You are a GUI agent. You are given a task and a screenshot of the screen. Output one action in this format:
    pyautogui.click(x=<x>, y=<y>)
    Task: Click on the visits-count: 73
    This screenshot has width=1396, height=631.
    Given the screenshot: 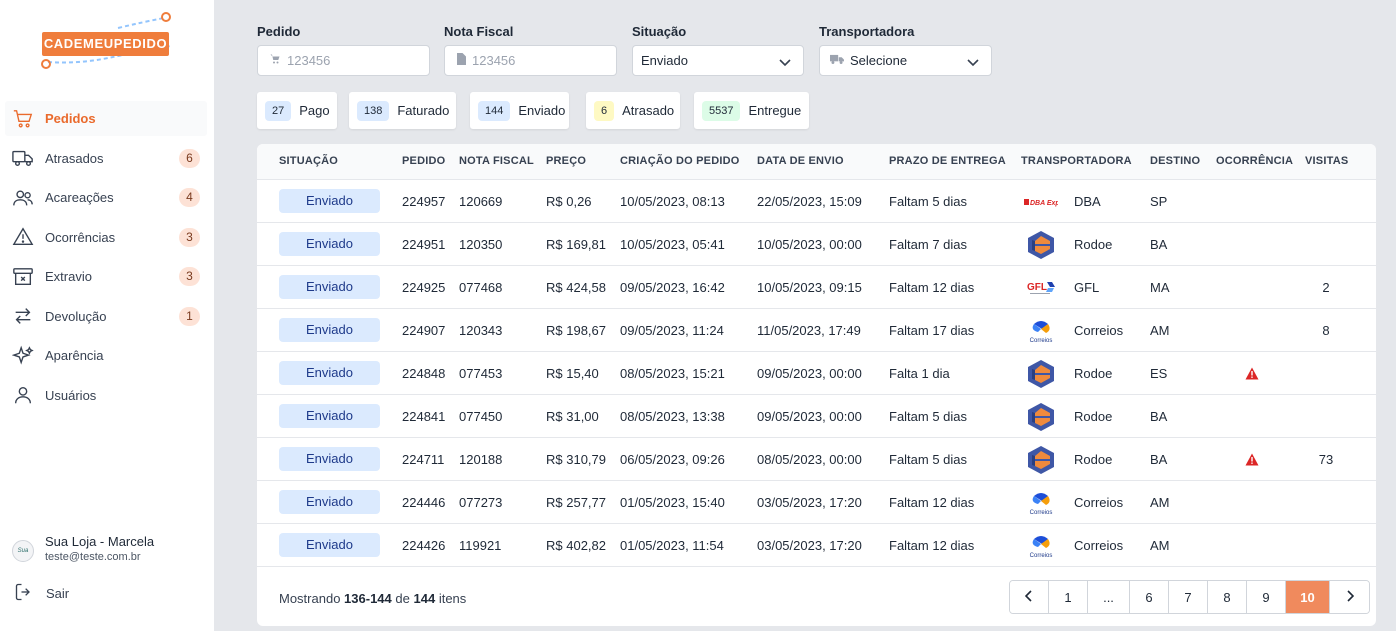 What is the action you would take?
    pyautogui.click(x=1326, y=459)
    